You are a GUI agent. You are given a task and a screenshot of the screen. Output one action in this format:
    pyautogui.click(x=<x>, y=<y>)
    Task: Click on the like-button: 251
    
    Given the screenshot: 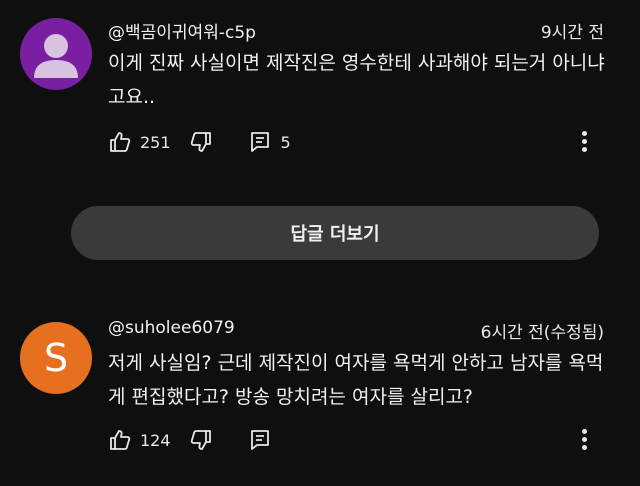 What is the action you would take?
    pyautogui.click(x=139, y=142)
    